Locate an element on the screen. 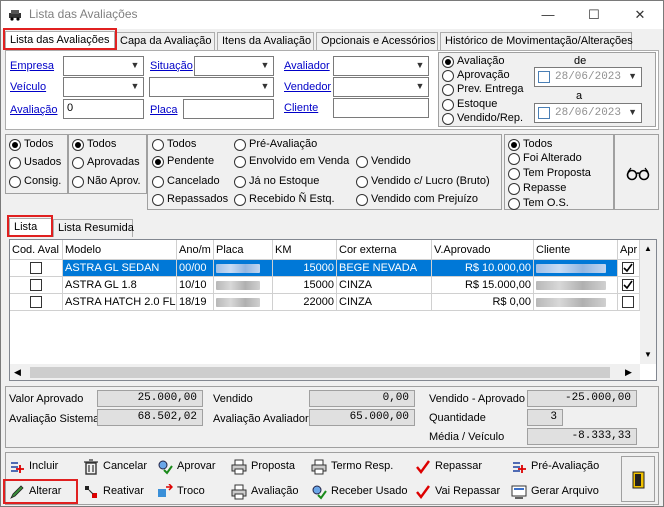  radio-aprovadas: Aprovadas is located at coordinates (106, 162).